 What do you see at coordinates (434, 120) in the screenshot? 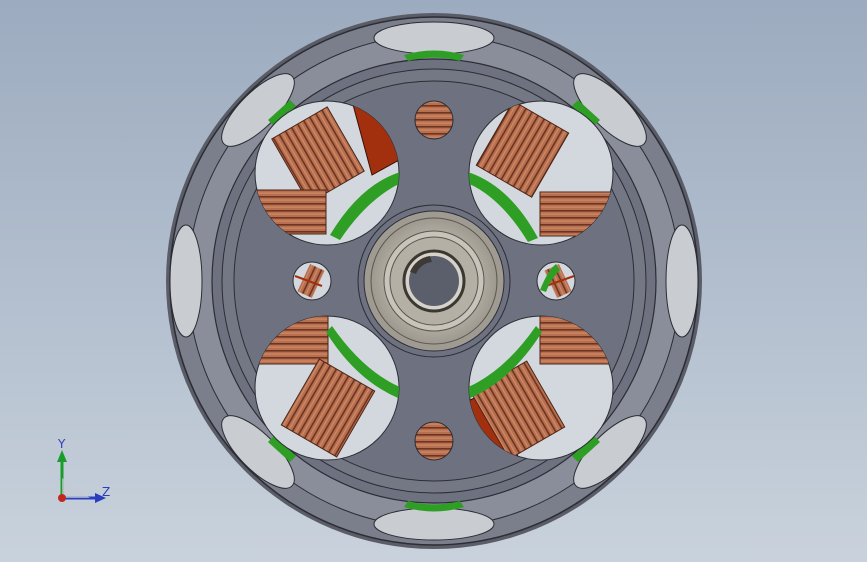
I see `small-hole-top` at bounding box center [434, 120].